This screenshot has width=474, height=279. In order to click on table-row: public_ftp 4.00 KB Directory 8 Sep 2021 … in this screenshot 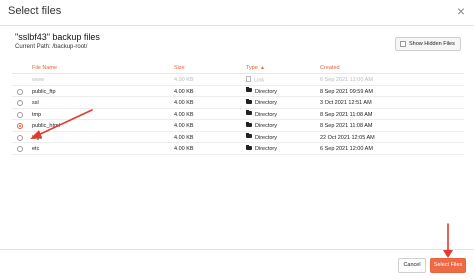, I will do `click(238, 91)`.